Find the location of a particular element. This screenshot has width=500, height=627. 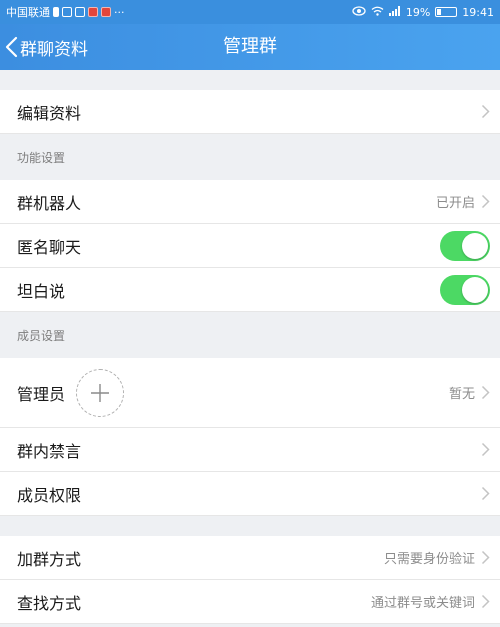

add-admin-button is located at coordinates (100, 392).